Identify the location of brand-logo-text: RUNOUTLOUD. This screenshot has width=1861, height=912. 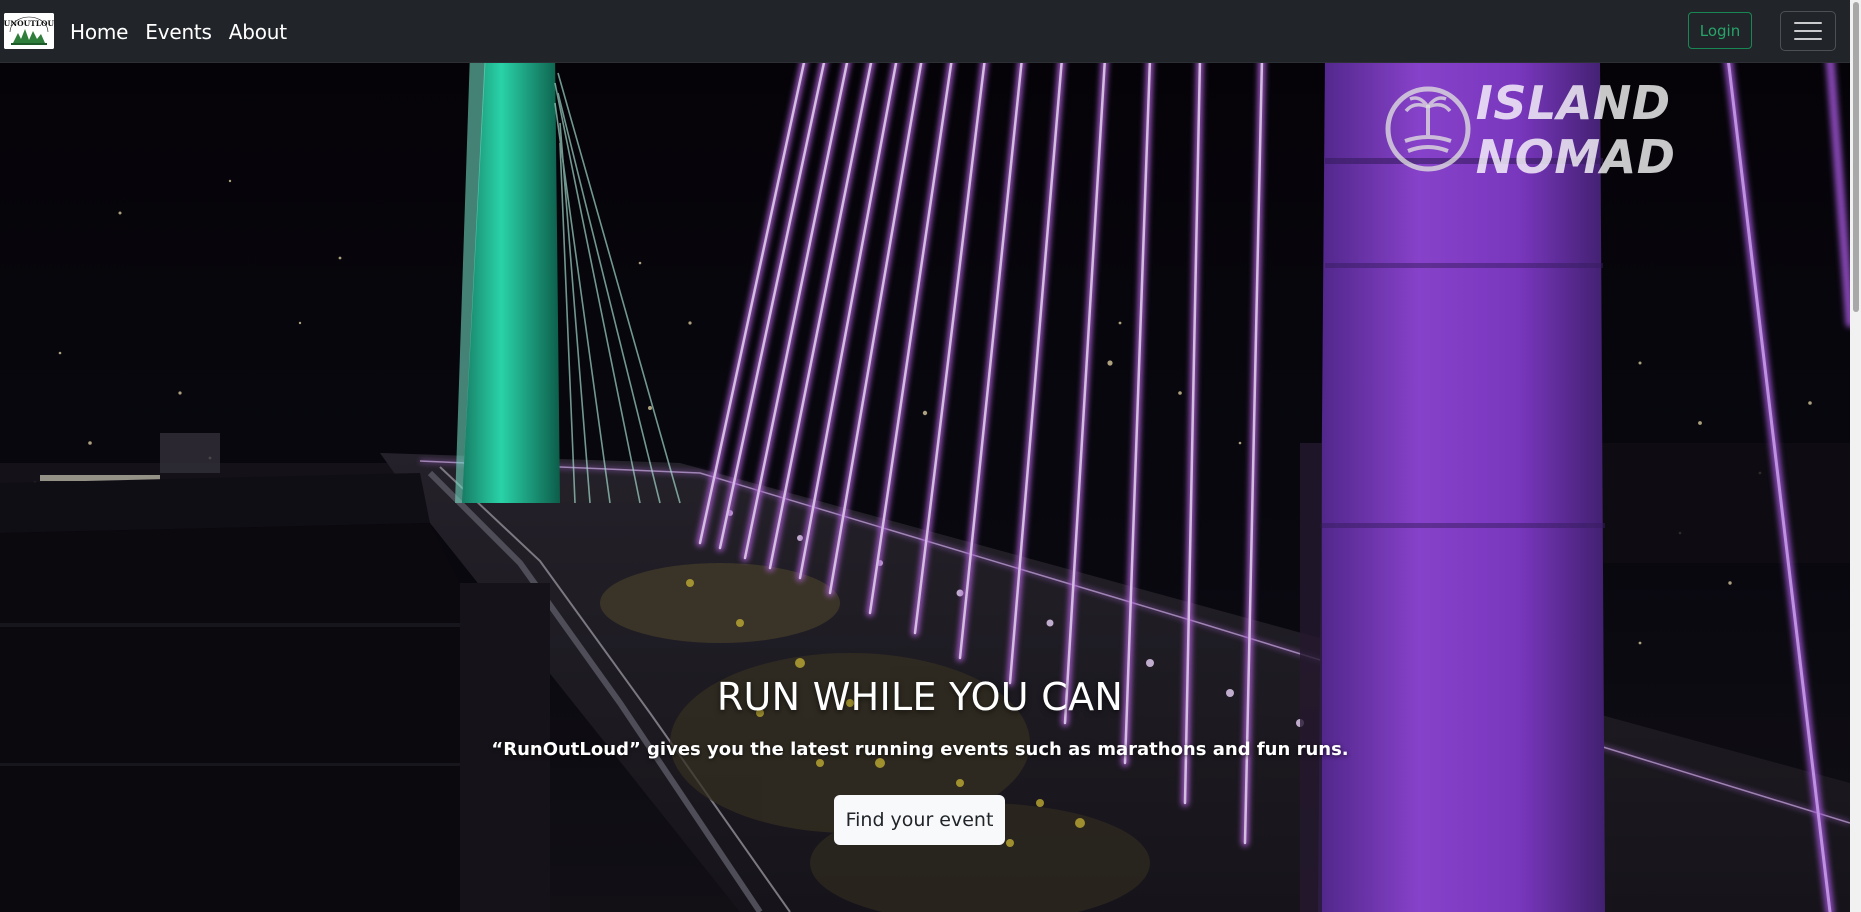
(29, 23).